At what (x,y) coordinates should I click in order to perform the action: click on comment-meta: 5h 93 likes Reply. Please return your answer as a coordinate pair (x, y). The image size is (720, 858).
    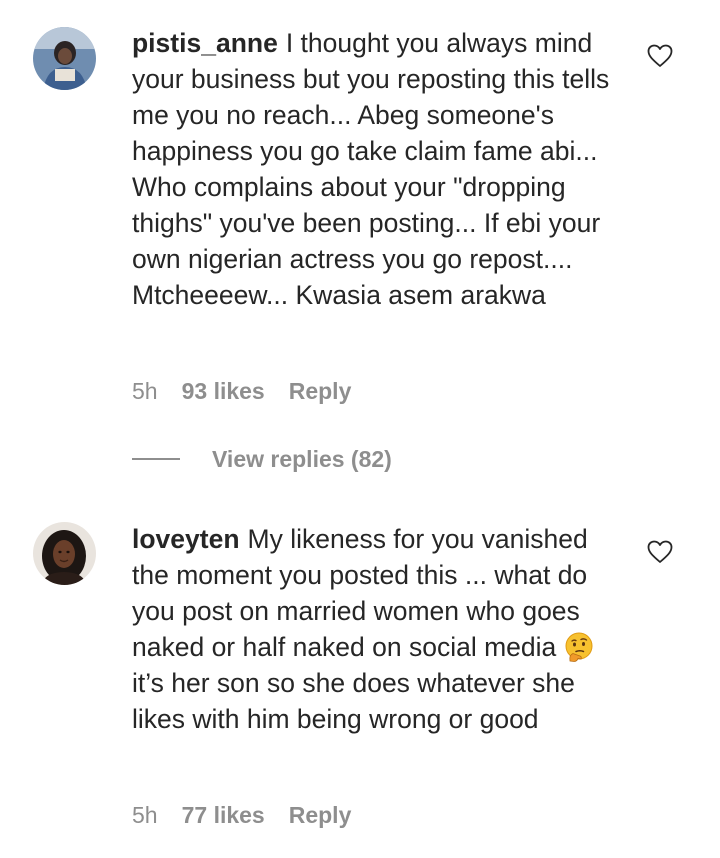
    Looking at the image, I should click on (241, 391).